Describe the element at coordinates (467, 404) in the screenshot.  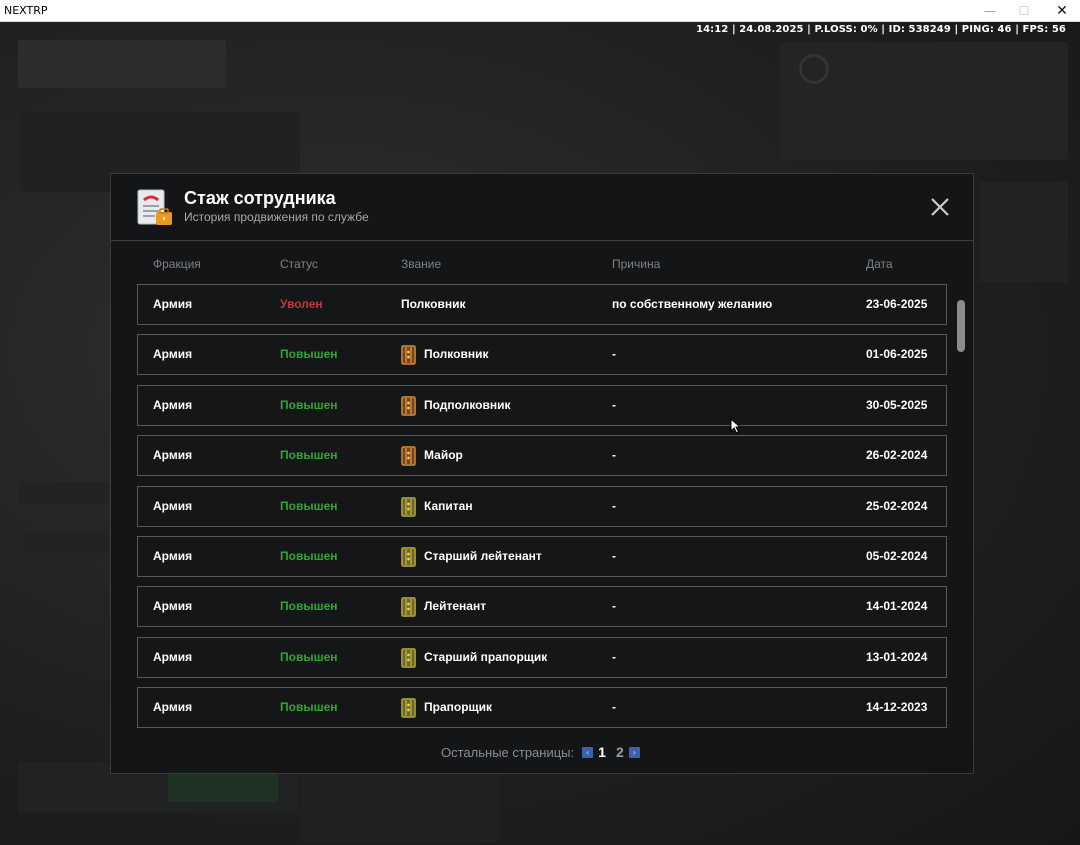
I see `row-rank: Подполковник` at that location.